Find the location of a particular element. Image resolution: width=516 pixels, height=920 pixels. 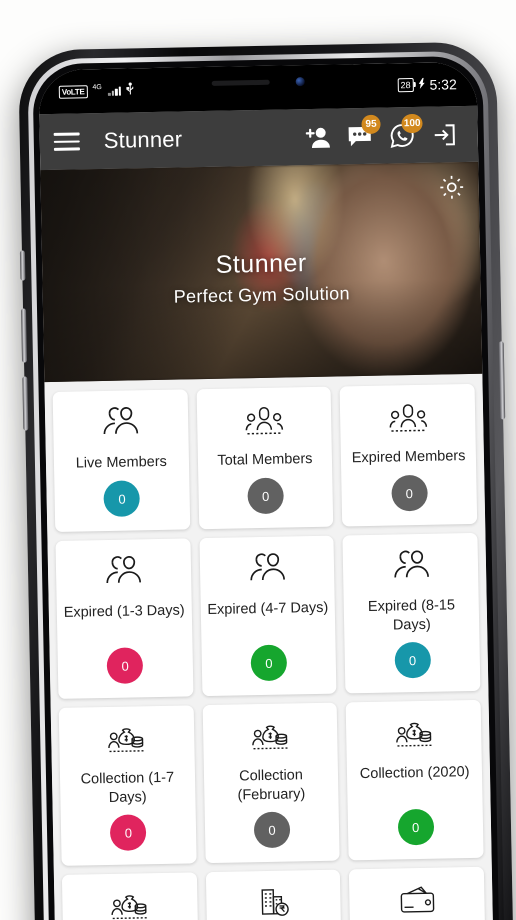

building-rupee-icon is located at coordinates (273, 902).